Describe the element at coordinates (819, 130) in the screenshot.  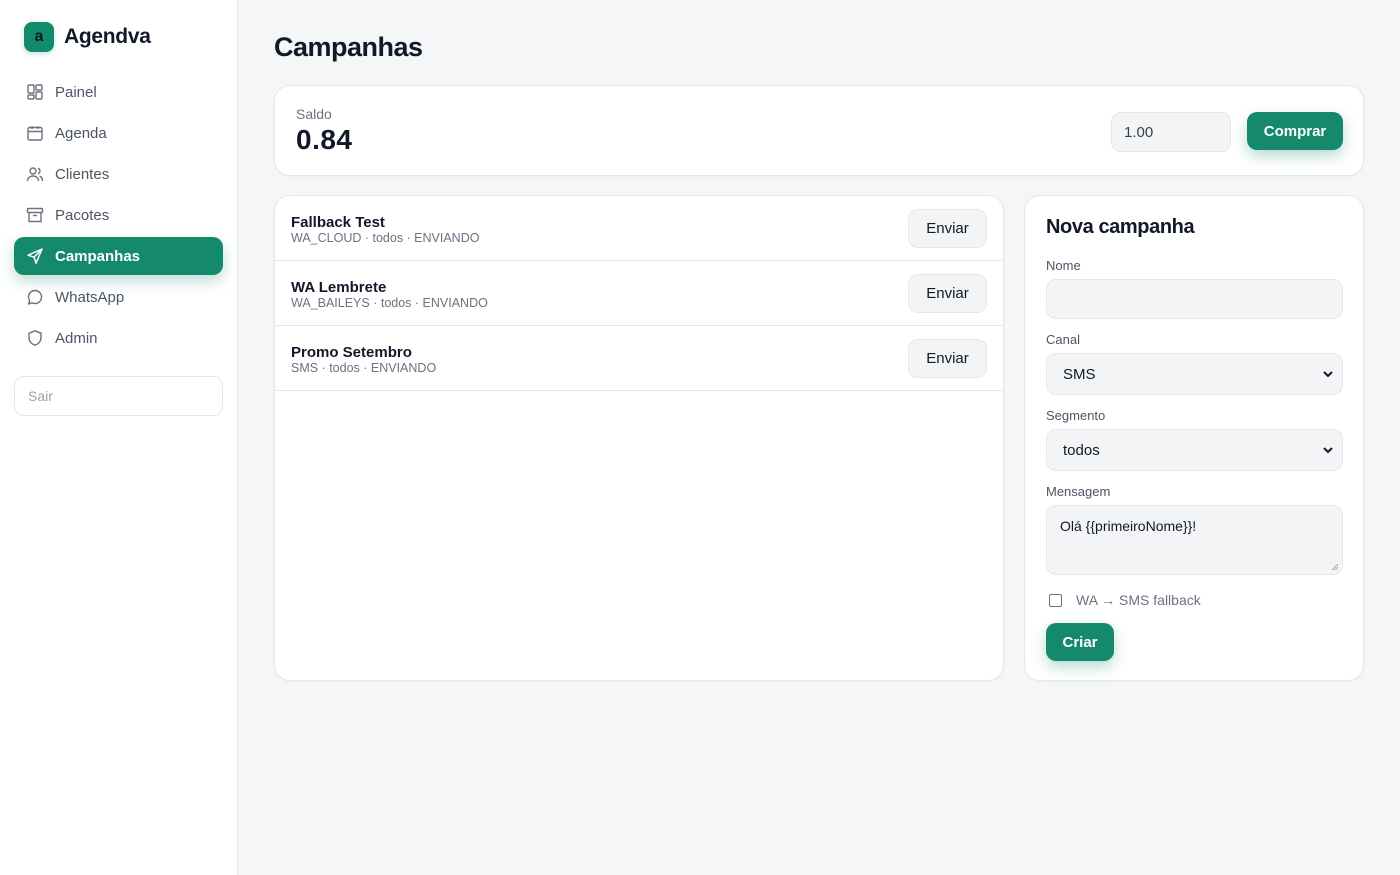
I see `balance-card: Saldo 0.84 Comprar` at that location.